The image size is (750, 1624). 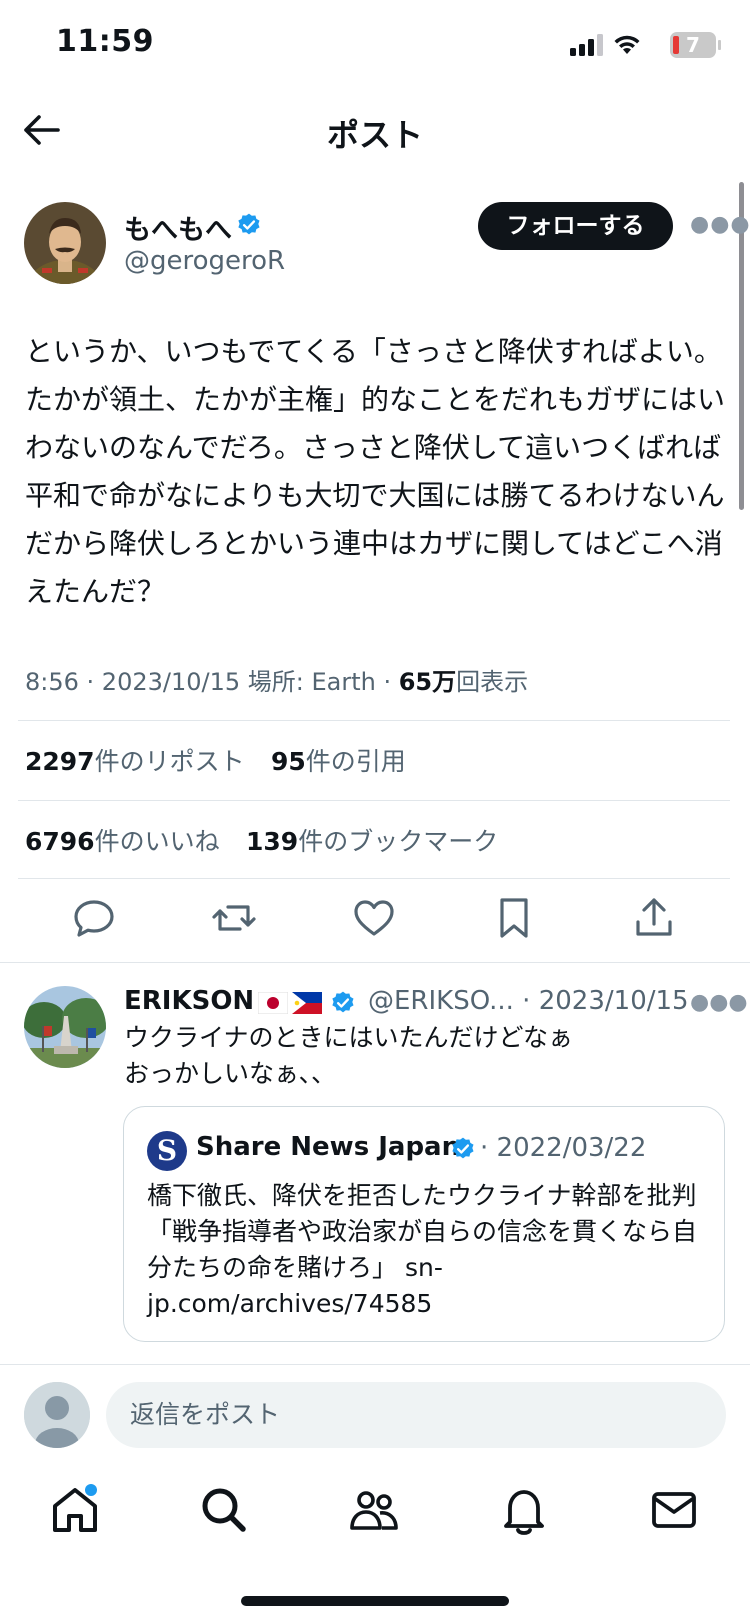 I want to click on reply-icon, so click(x=94, y=918).